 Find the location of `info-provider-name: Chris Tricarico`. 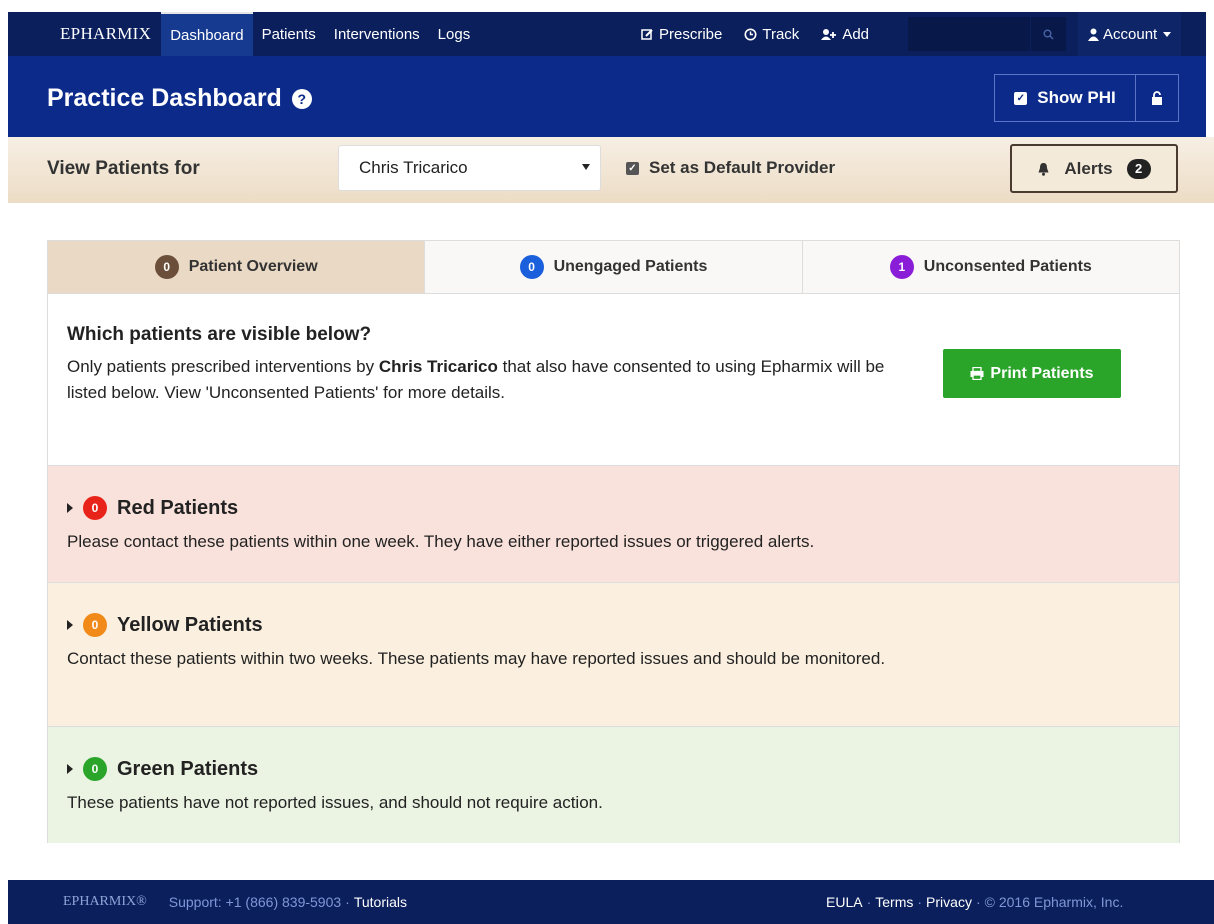

info-provider-name: Chris Tricarico is located at coordinates (438, 366).